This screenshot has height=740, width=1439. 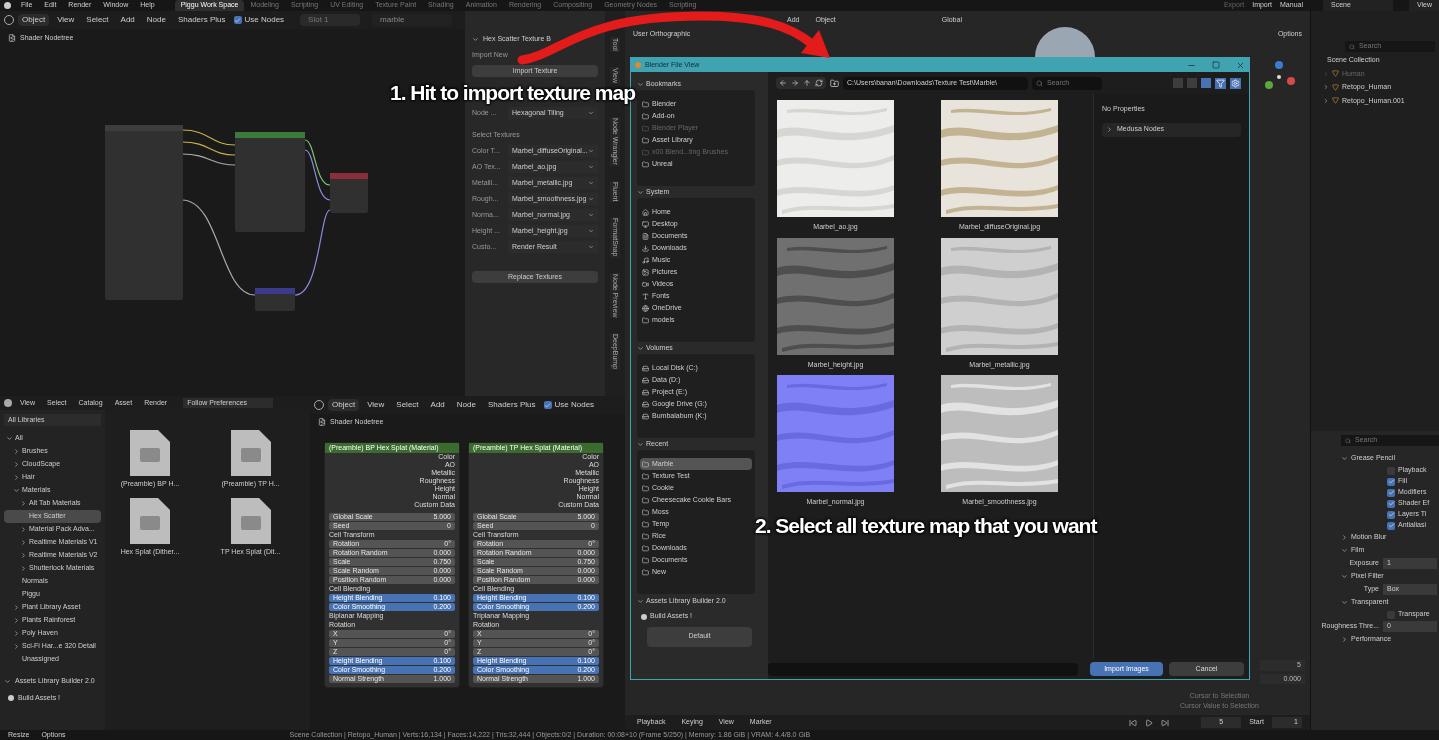 I want to click on font-icon, so click(x=645, y=296).